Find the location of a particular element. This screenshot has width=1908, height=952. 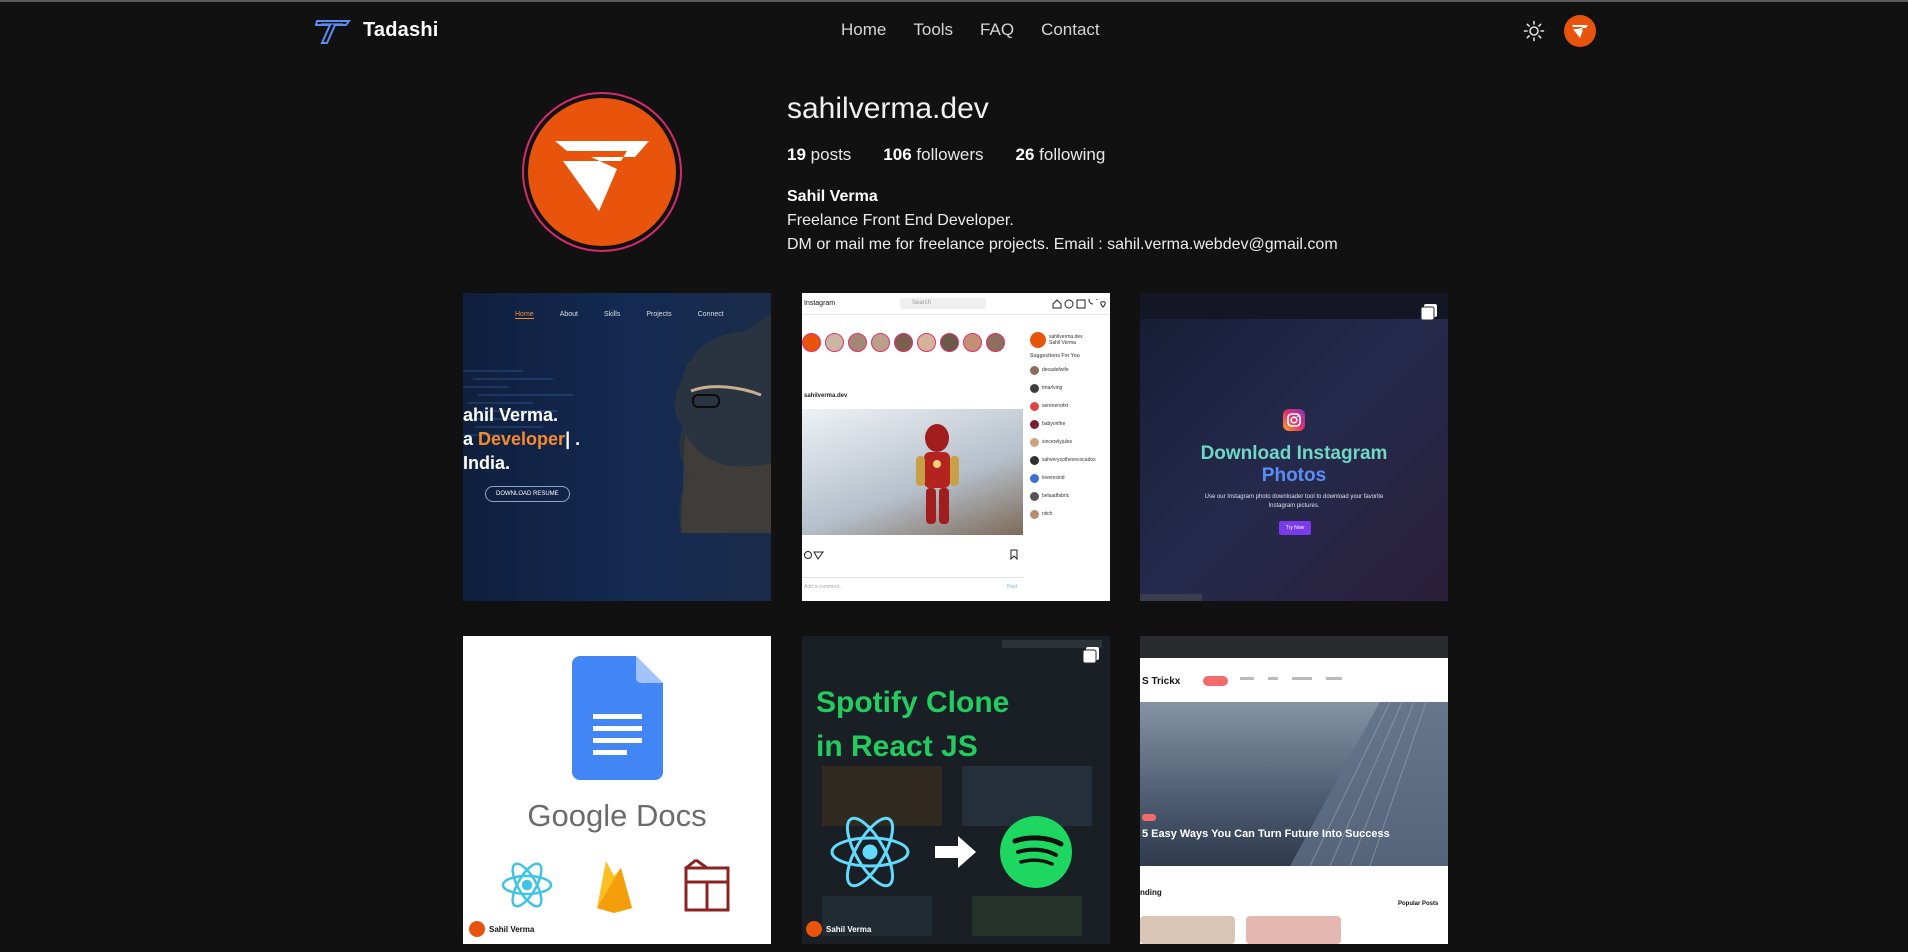

suggestion-row: sincerelyjules is located at coordinates (1070, 442).